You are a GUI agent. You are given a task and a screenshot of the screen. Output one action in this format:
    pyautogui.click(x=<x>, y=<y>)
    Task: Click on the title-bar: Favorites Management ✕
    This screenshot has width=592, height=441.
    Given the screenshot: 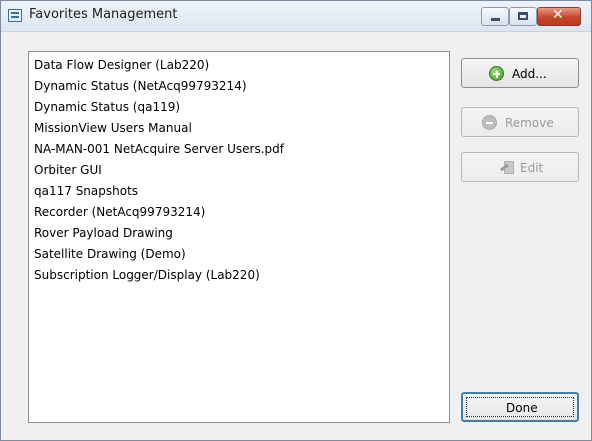 What is the action you would take?
    pyautogui.click(x=296, y=16)
    